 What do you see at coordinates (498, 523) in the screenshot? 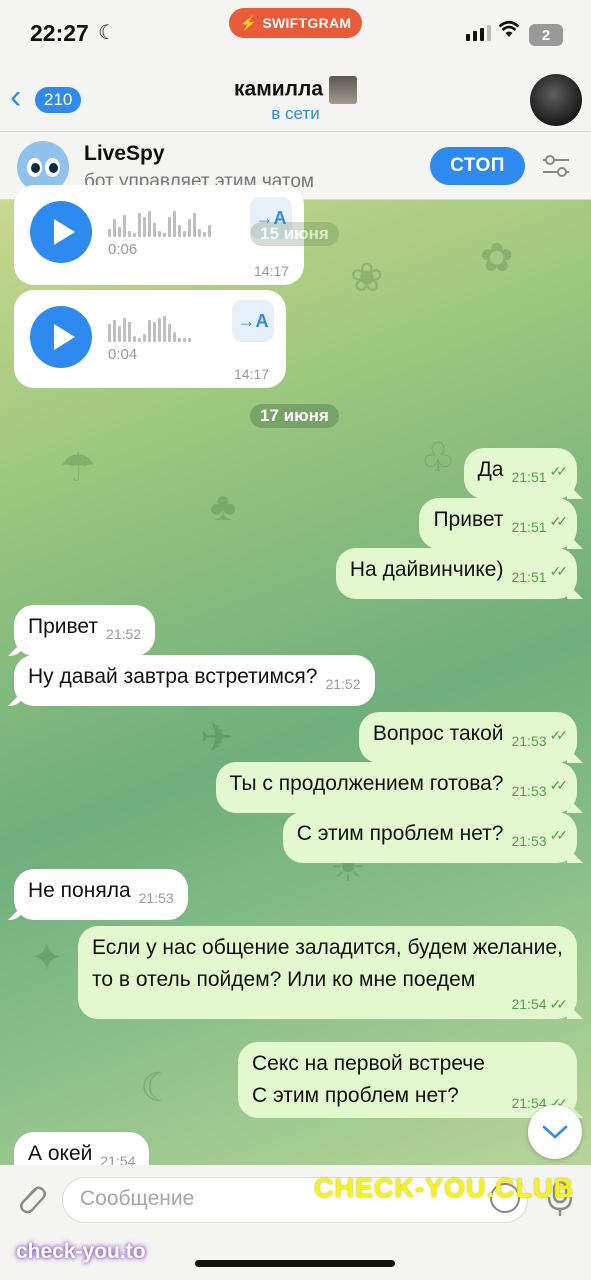
I see `message-bubble-outgoing: Привет 21:51 ✓✓` at bounding box center [498, 523].